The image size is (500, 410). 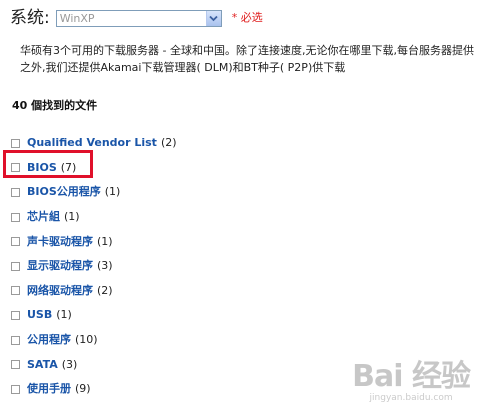 I want to click on category-link: 芯片組, so click(x=43, y=217).